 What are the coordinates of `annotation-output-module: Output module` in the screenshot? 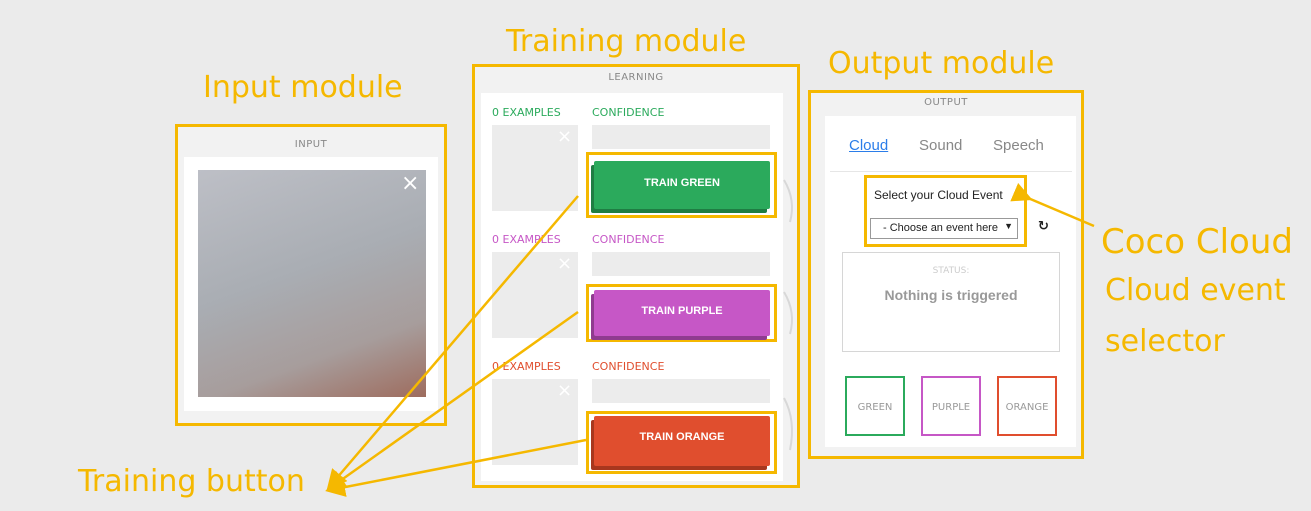 It's located at (941, 63).